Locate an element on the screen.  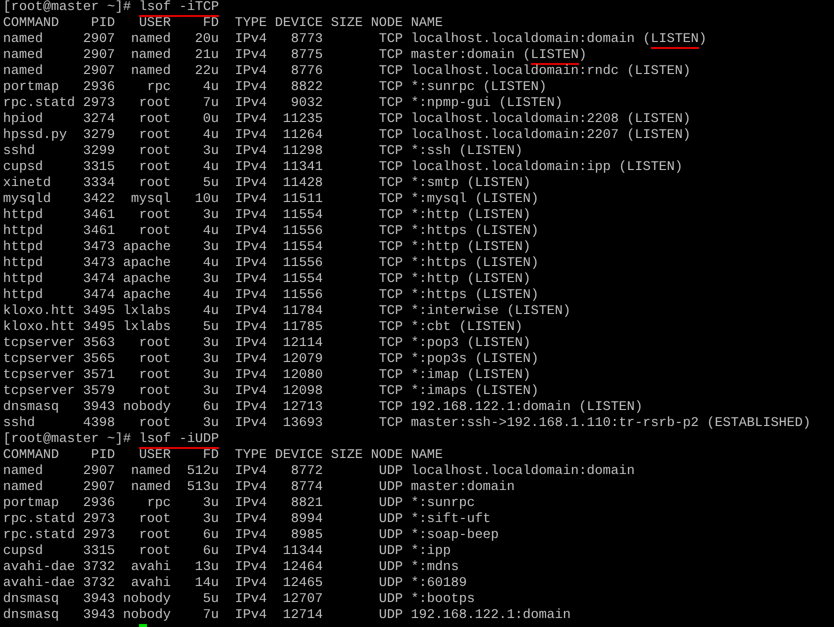
table-cell: avahi is located at coordinates (150, 584).